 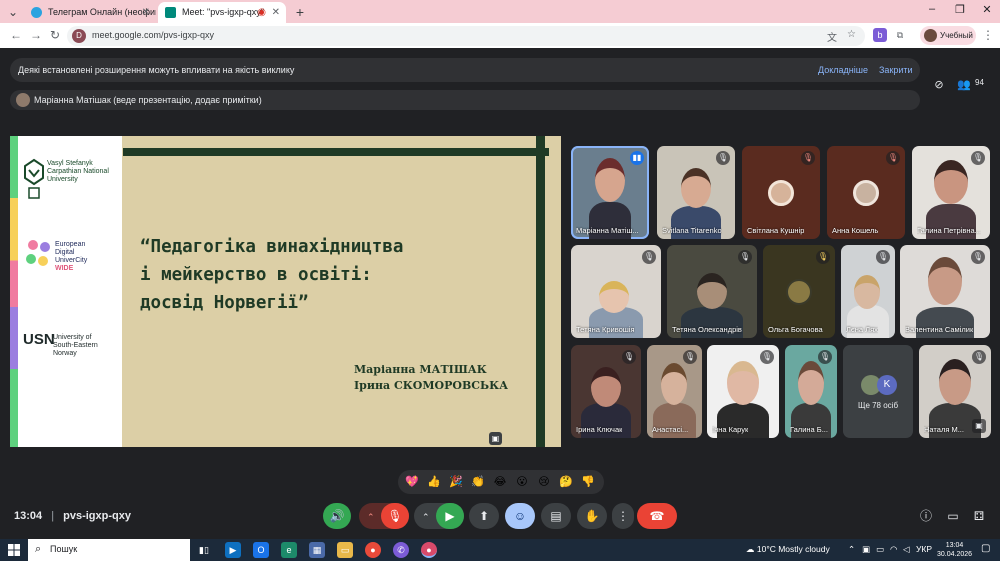 I want to click on reaction-sad: 😢, so click(x=544, y=482).